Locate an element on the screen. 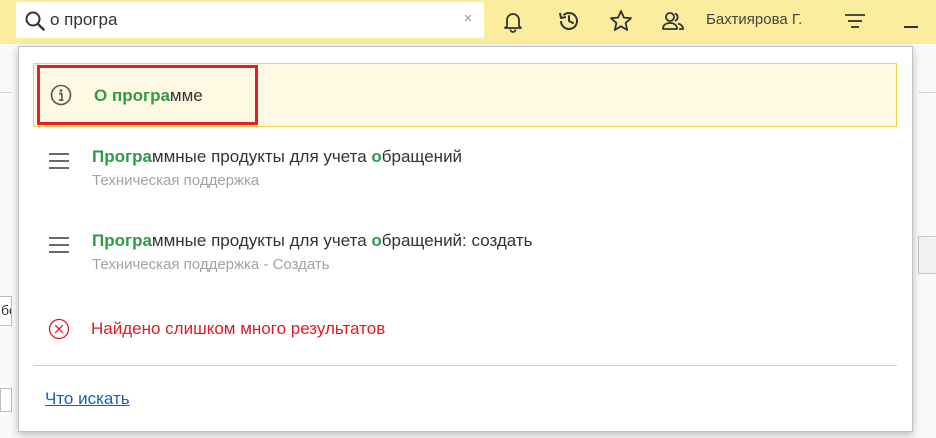 This screenshot has width=936, height=438. background-divider is located at coordinates (6, 92).